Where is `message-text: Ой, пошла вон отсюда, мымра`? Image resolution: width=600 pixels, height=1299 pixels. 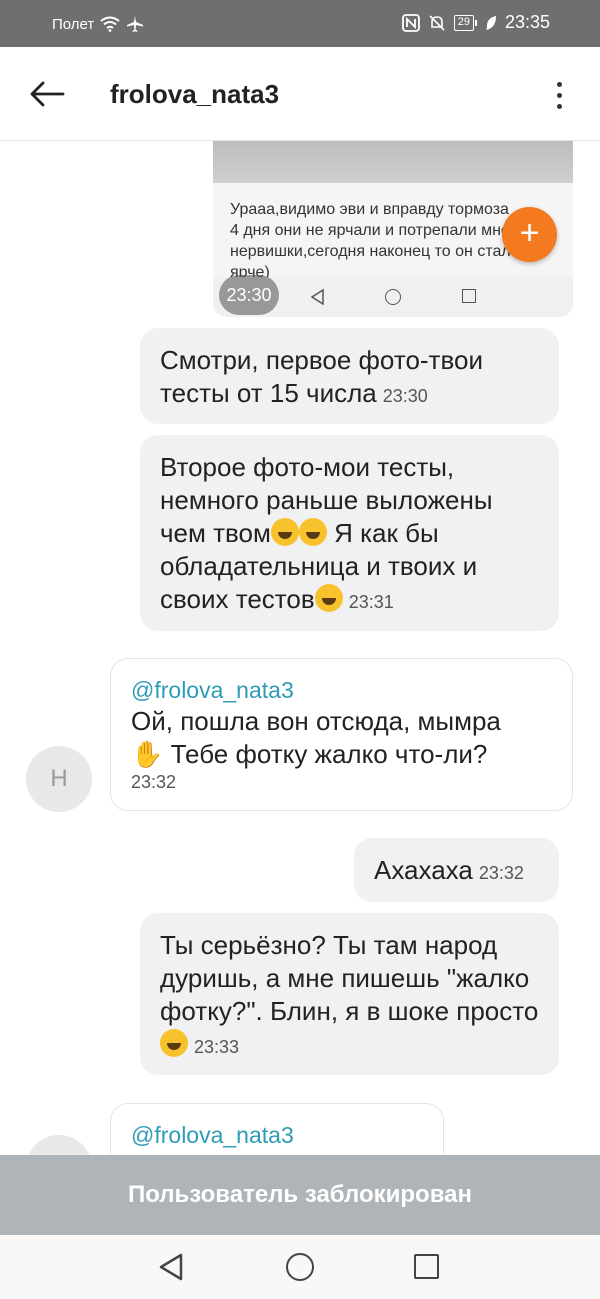 message-text: Ой, пошла вон отсюда, мымра is located at coordinates (316, 721).